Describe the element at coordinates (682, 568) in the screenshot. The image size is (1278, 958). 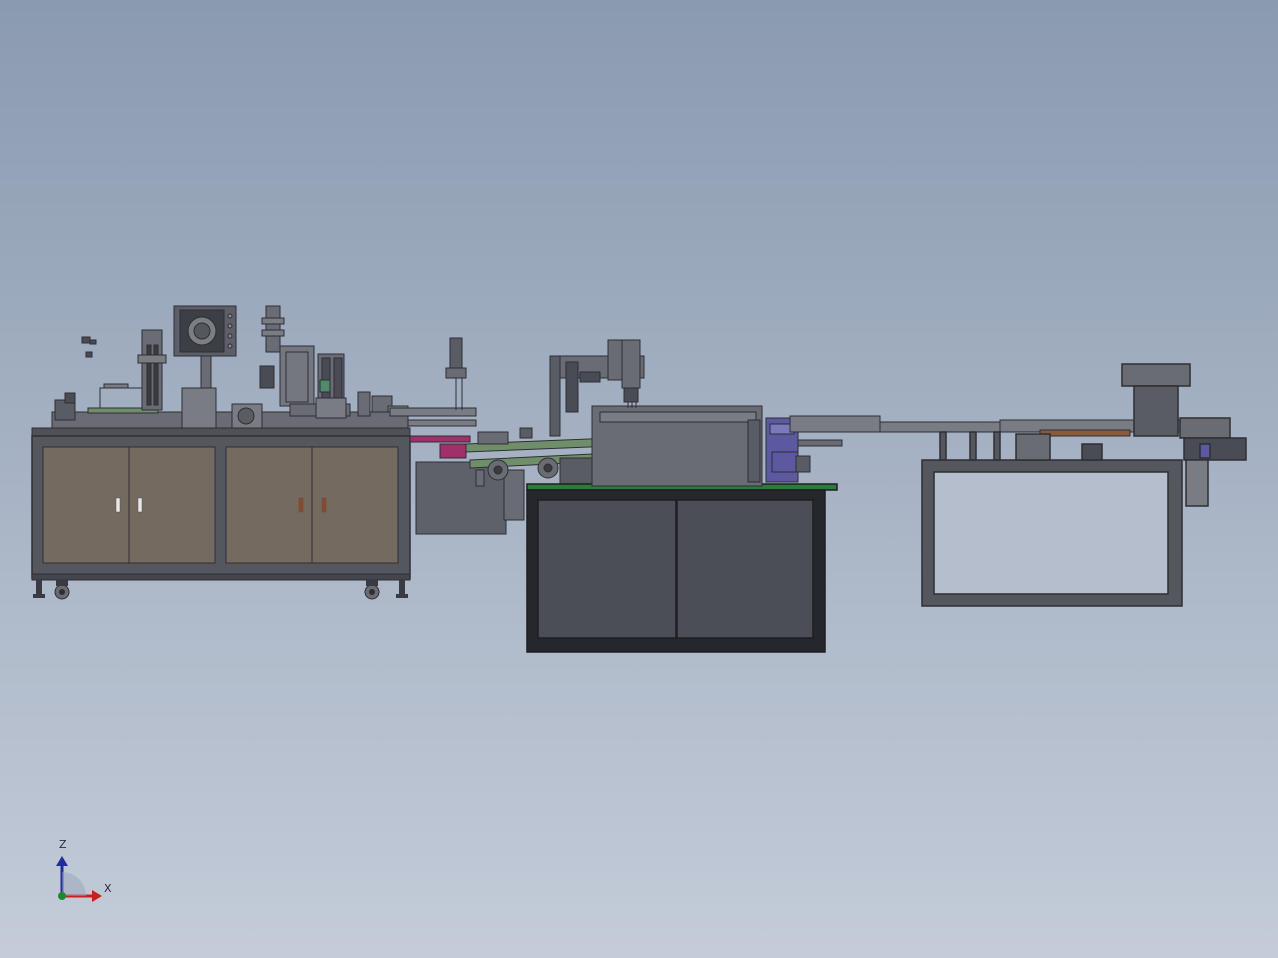
I see `machine-2-center-cabinet` at that location.